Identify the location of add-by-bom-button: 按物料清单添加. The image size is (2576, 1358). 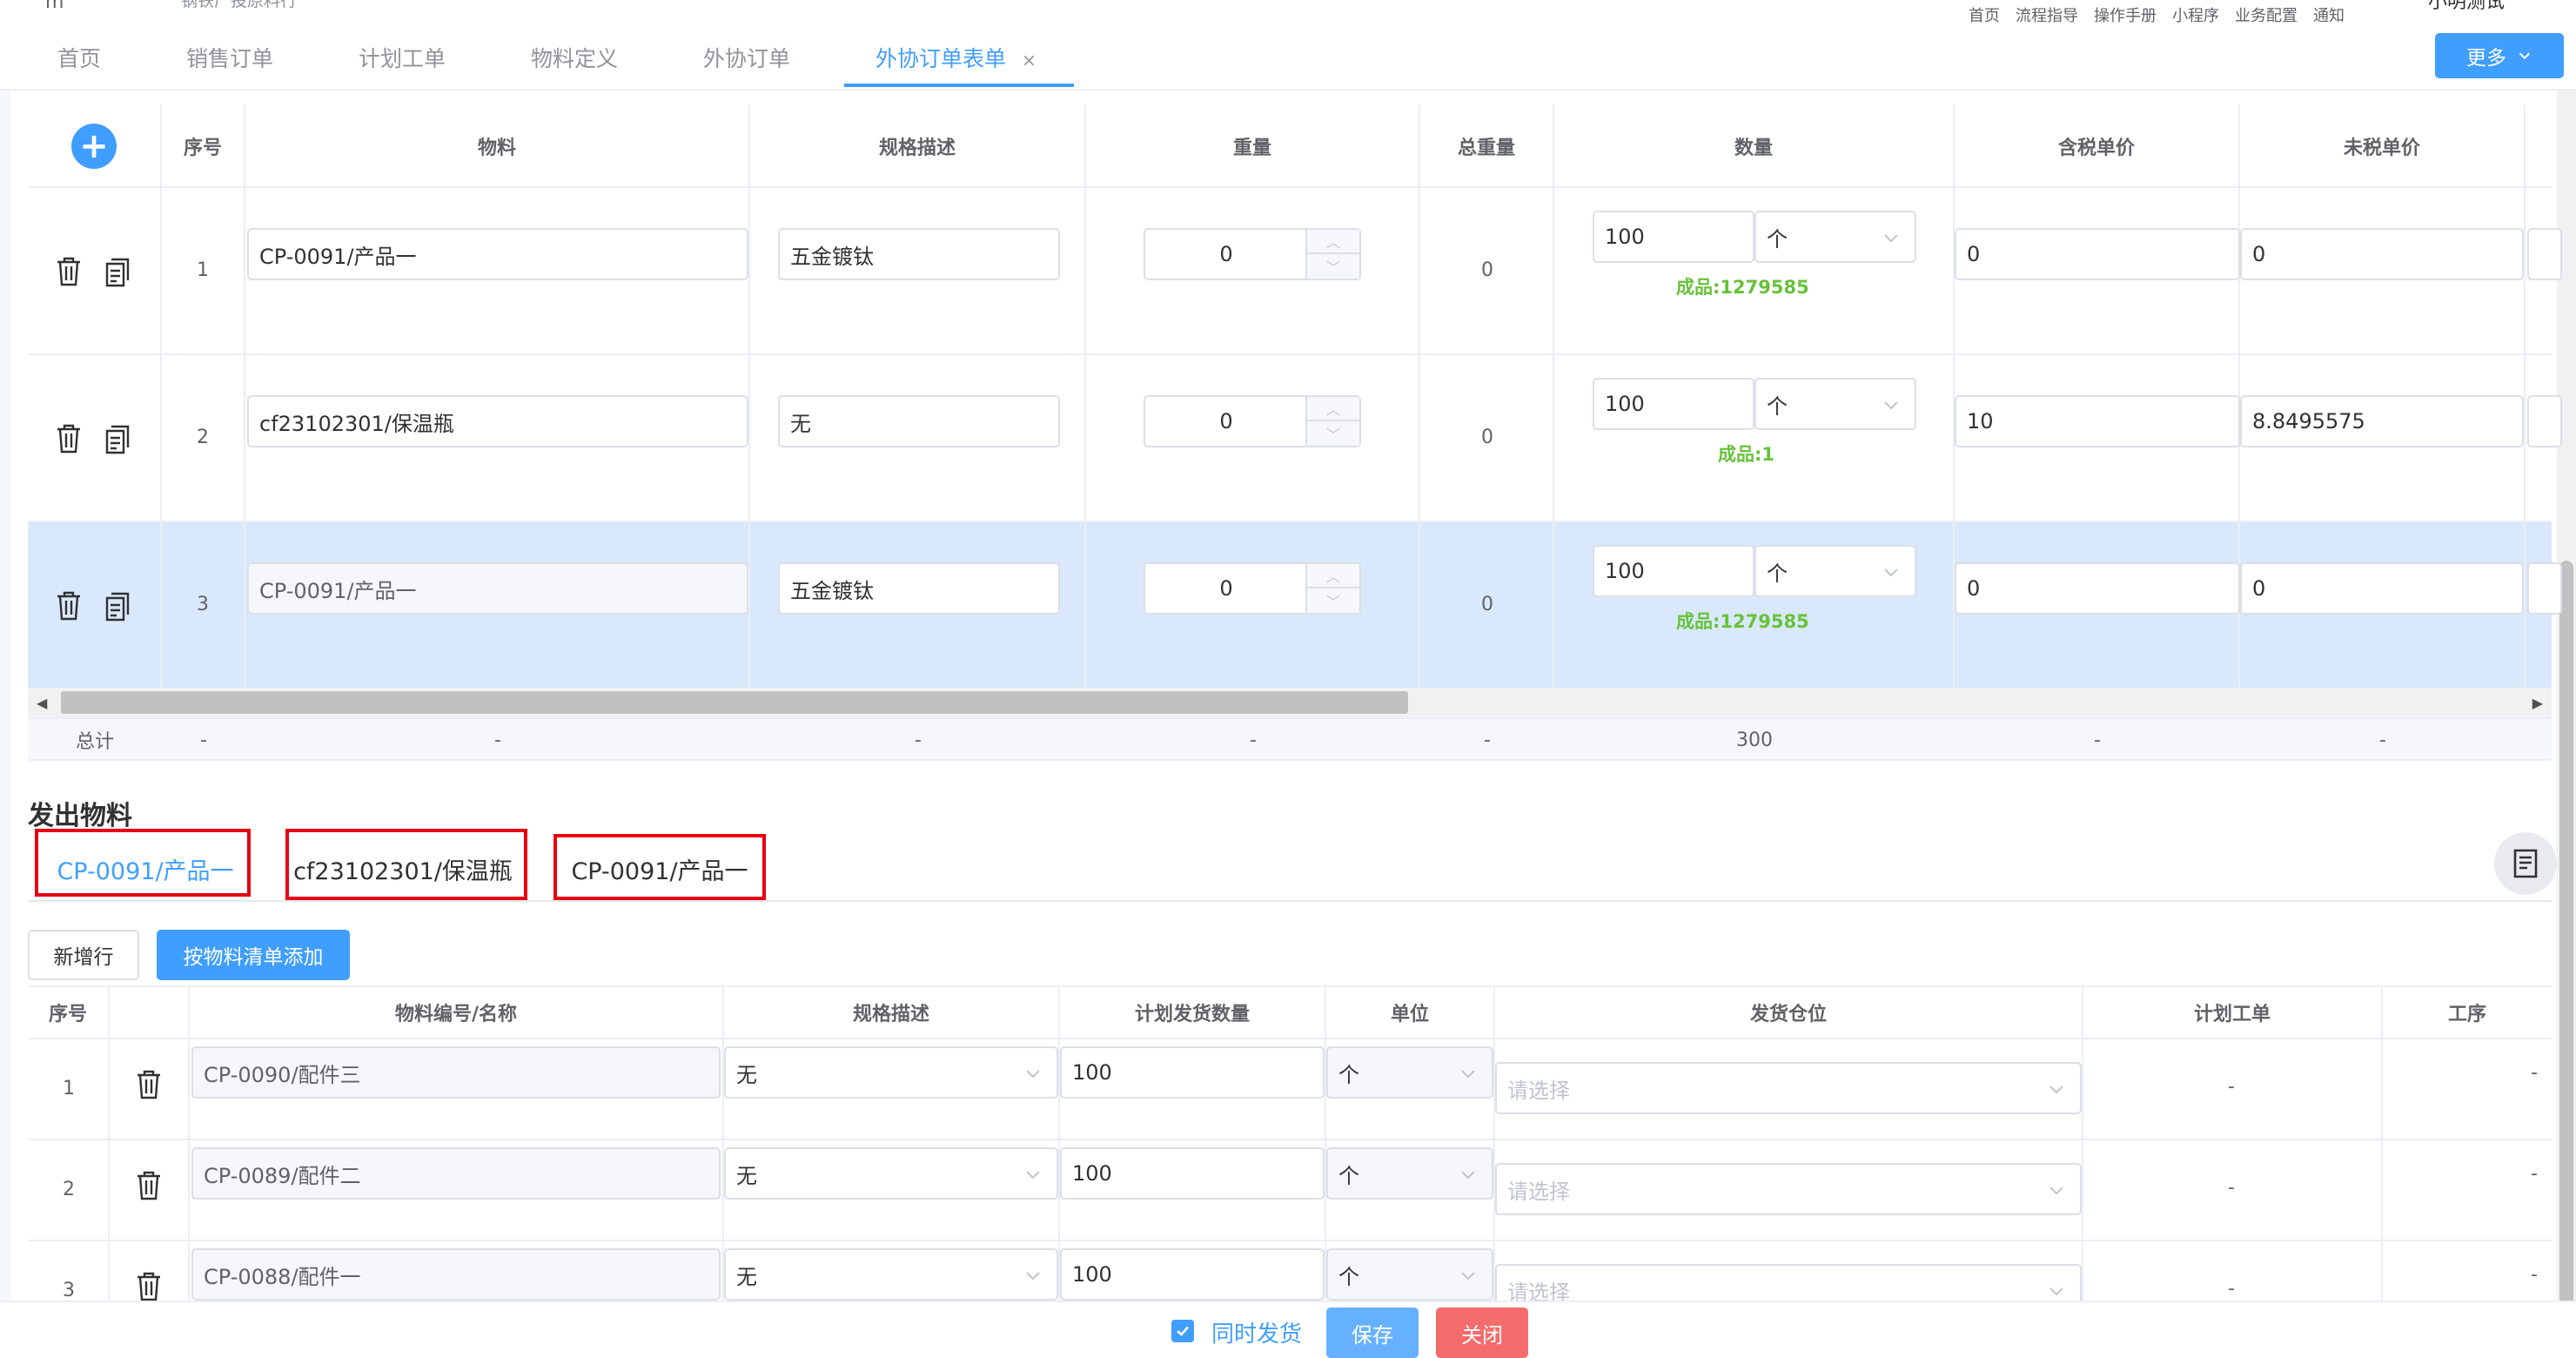
(254, 955).